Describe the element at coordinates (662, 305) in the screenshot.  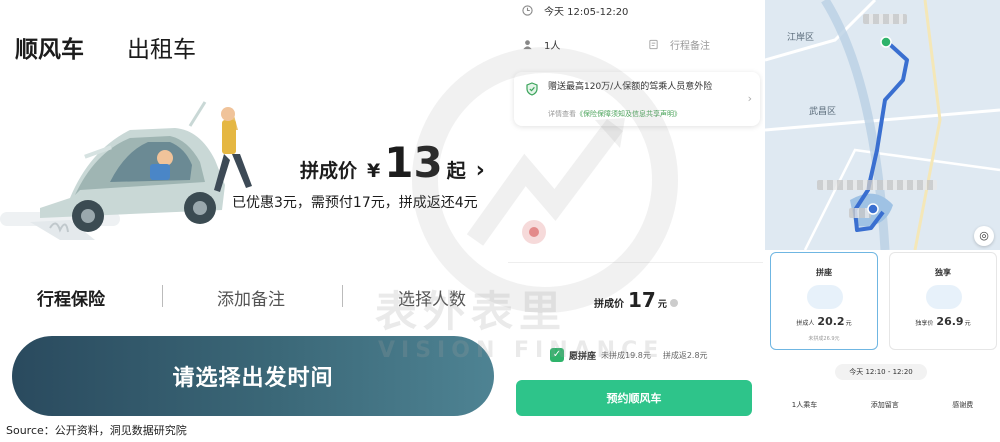
I see `split-price-unit: 元` at that location.